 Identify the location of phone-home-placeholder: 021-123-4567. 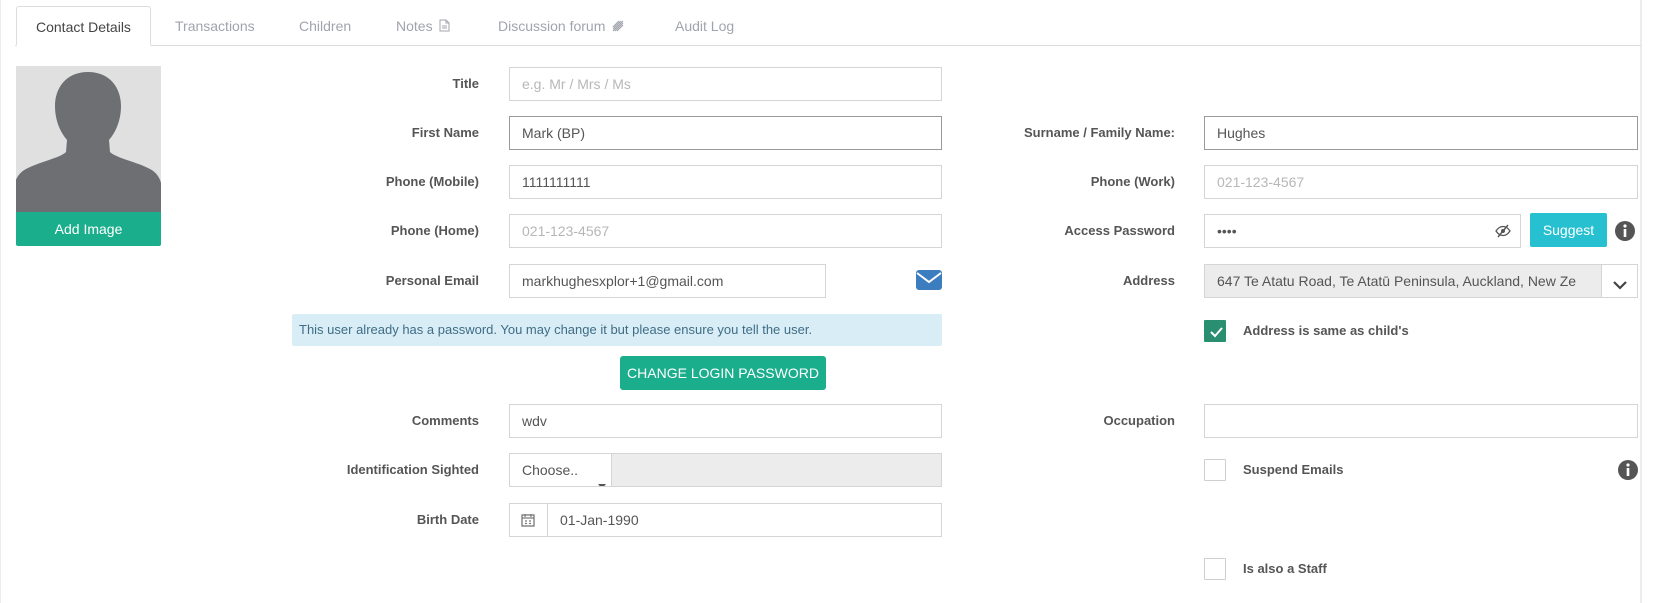
(566, 231).